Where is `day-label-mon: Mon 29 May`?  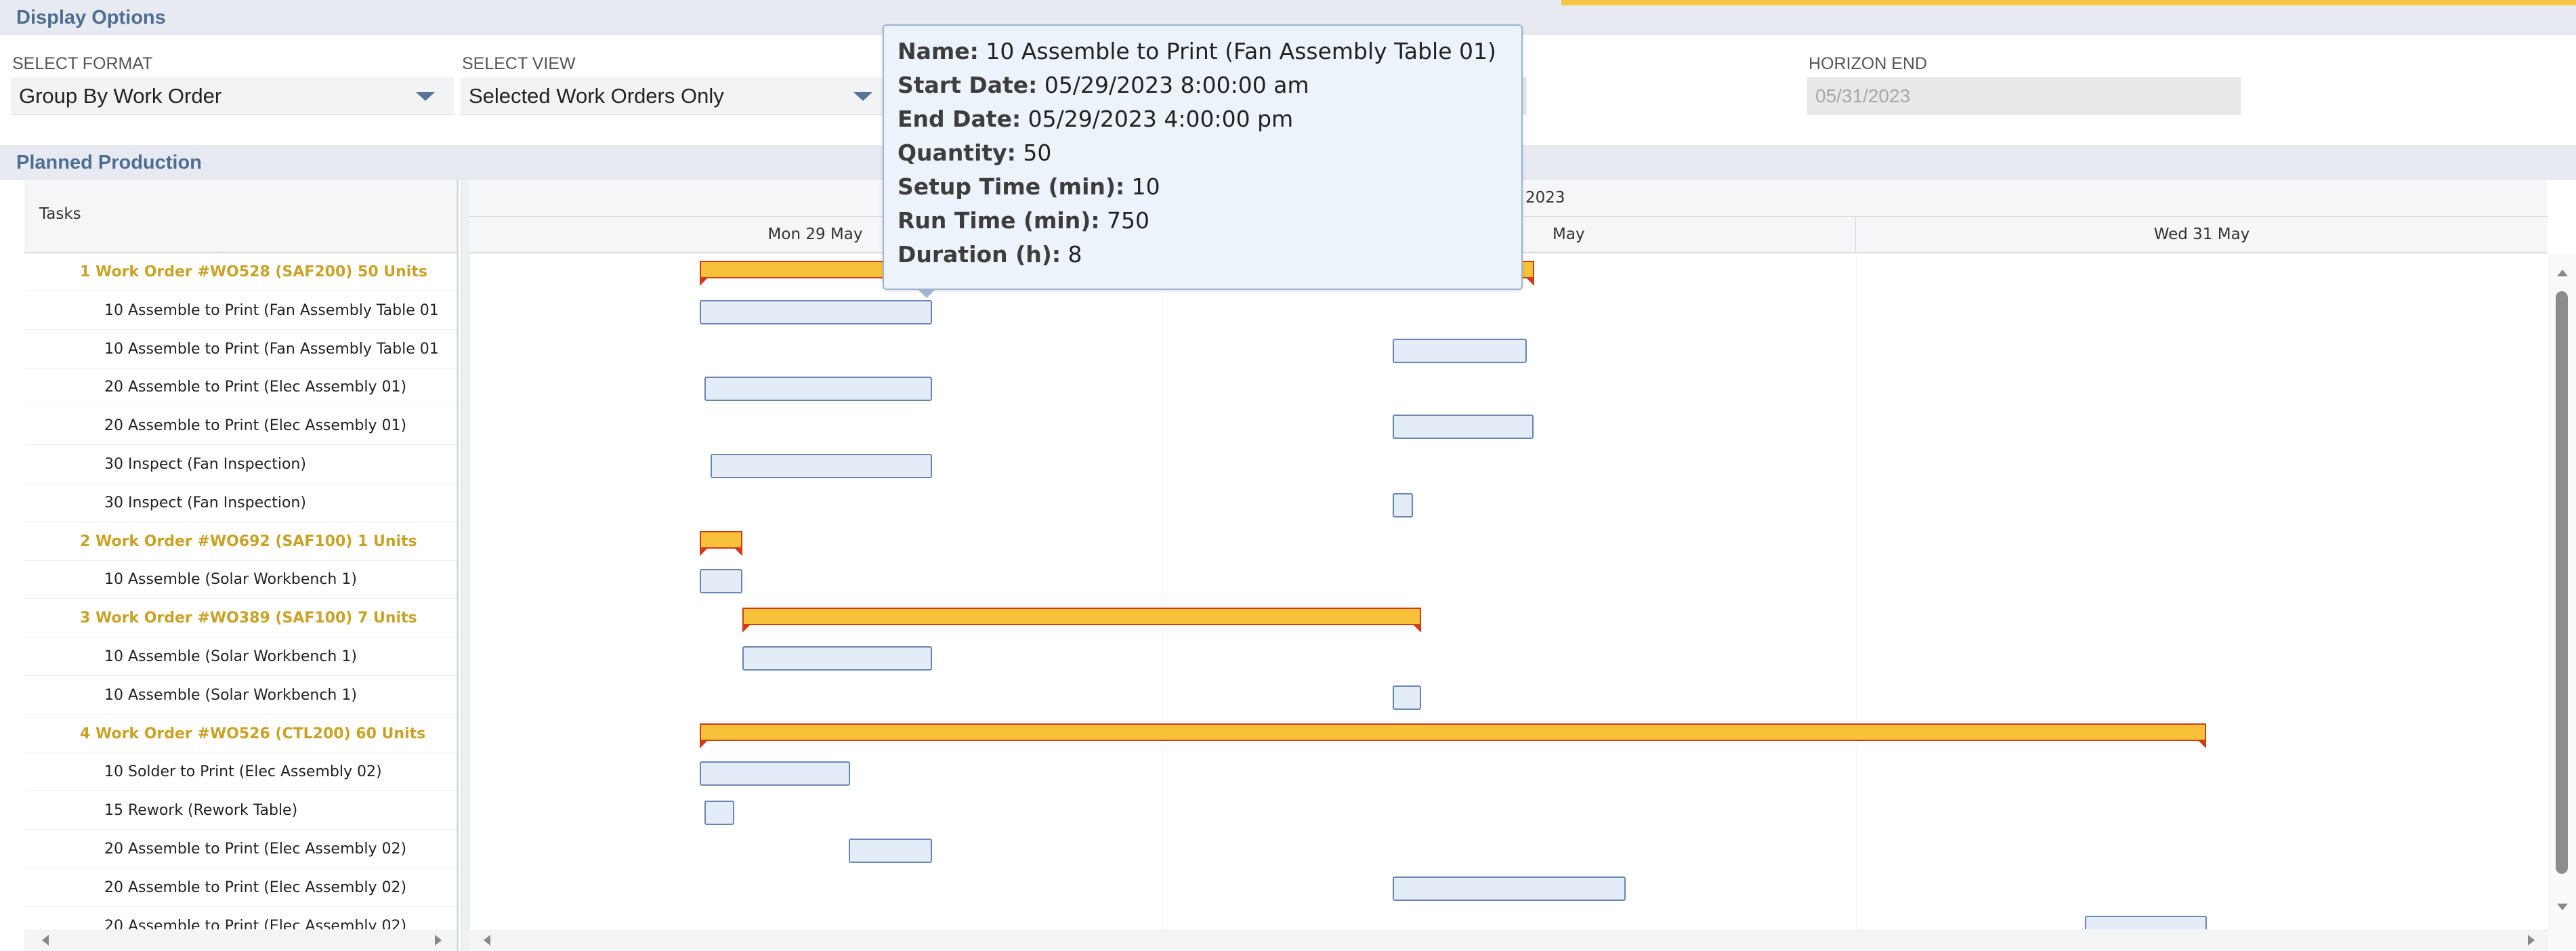
day-label-mon: Mon 29 May is located at coordinates (815, 234).